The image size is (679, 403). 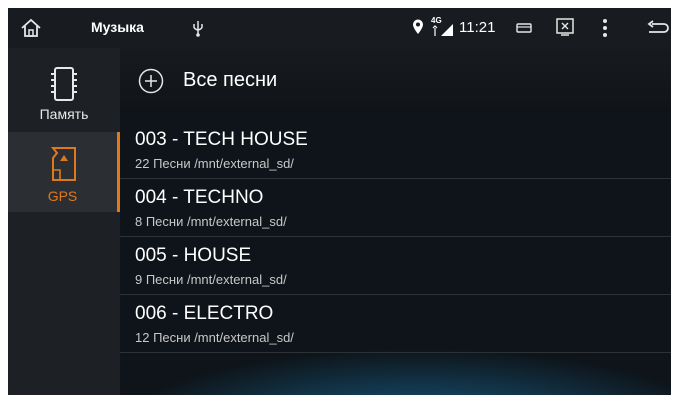 What do you see at coordinates (395, 208) in the screenshot?
I see `list-item: 004 - TECHNO 8 Песни /mnt/external_sd/` at bounding box center [395, 208].